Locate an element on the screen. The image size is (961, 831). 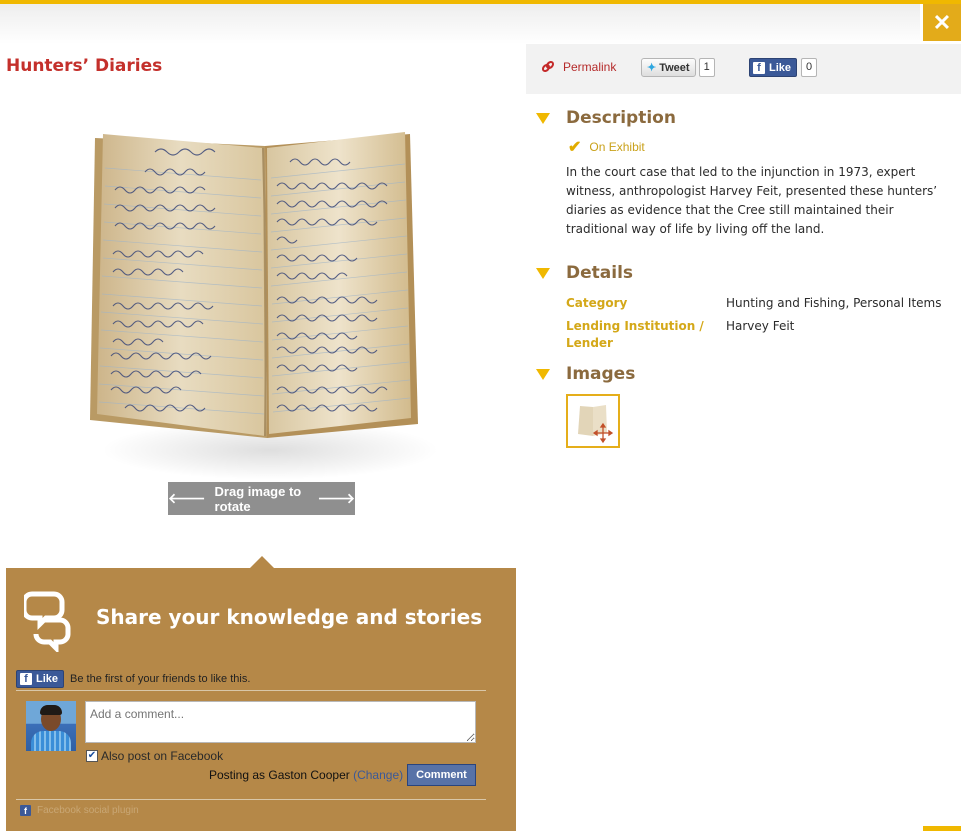
posting-as: Posting as Gaston Cooper (Change) is located at coordinates (306, 775).